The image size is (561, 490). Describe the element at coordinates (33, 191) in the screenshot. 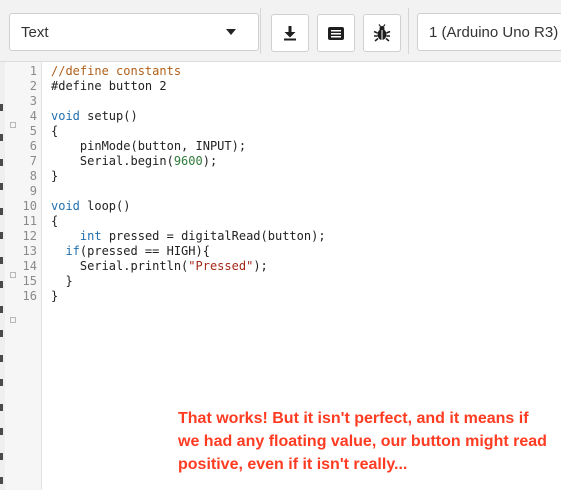

I see `line-number: 9` at that location.